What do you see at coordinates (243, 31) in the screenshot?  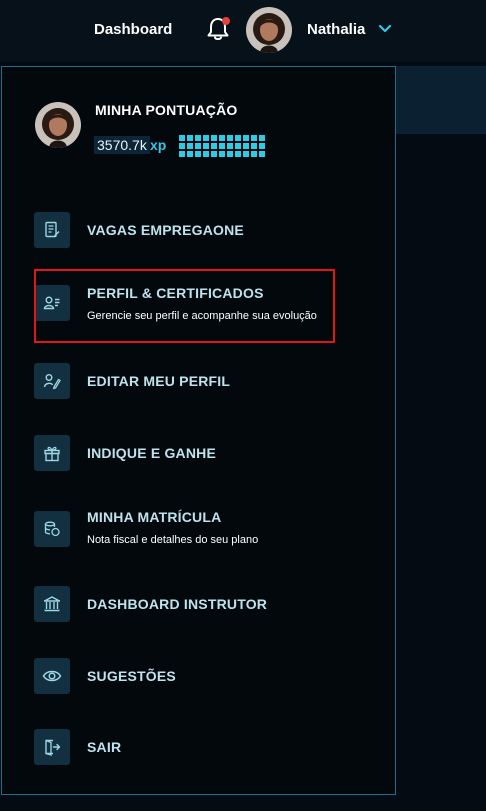 I see `top-navbar: Dashboard Nathalia` at bounding box center [243, 31].